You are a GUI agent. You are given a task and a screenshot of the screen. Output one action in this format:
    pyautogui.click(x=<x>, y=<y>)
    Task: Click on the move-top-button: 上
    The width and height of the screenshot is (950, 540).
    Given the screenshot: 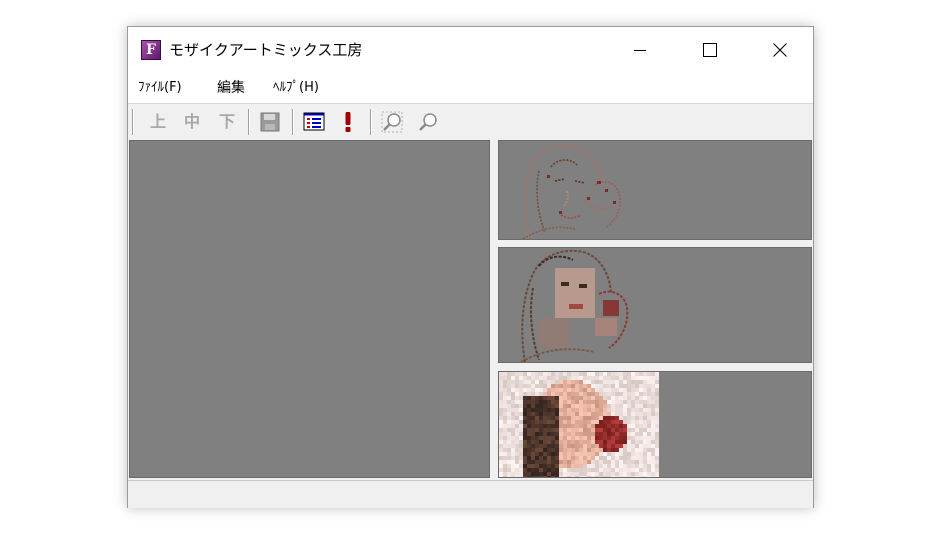 What is the action you would take?
    pyautogui.click(x=158, y=122)
    